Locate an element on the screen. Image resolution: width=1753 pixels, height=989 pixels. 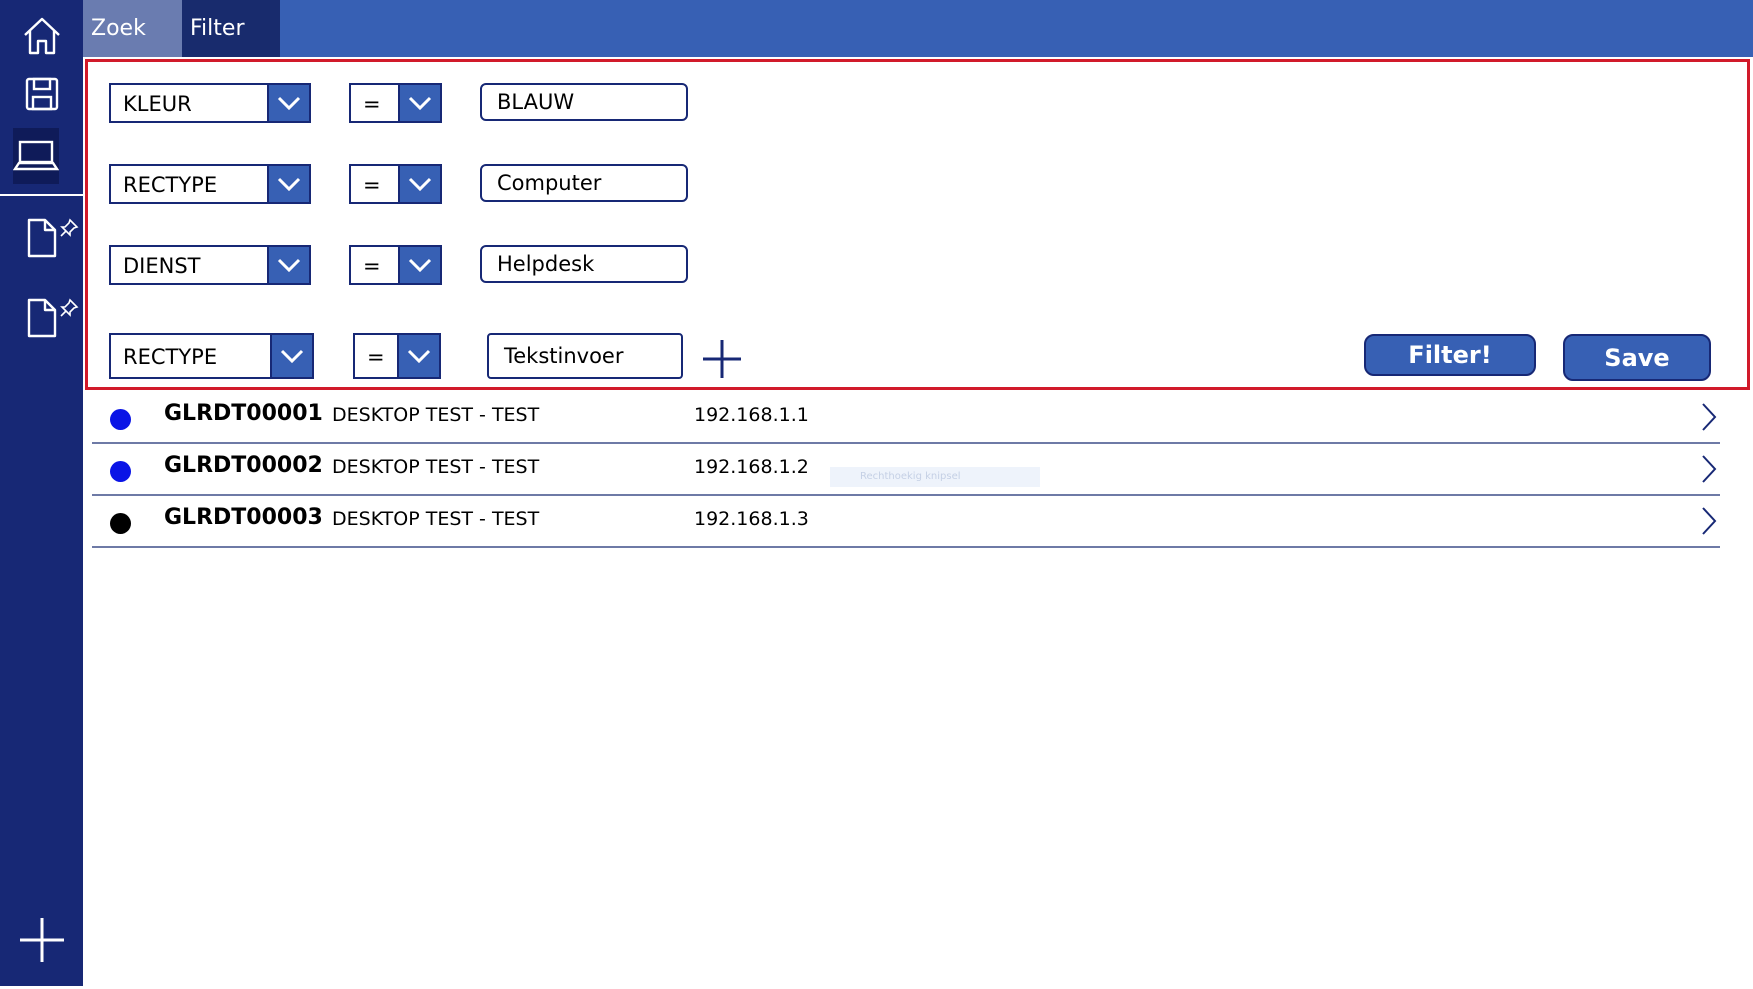
new-field-dropdown: RECTYPE is located at coordinates (211, 356).